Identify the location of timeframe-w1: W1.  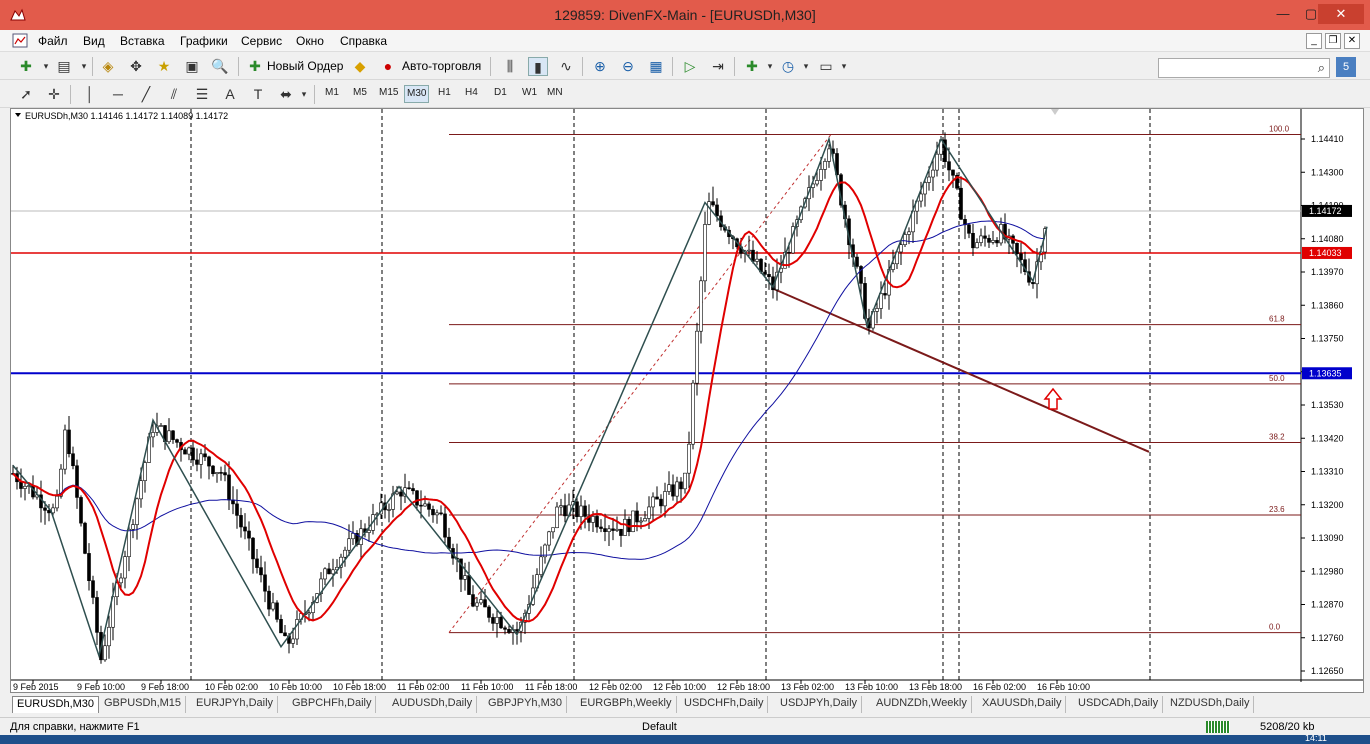
(529, 92).